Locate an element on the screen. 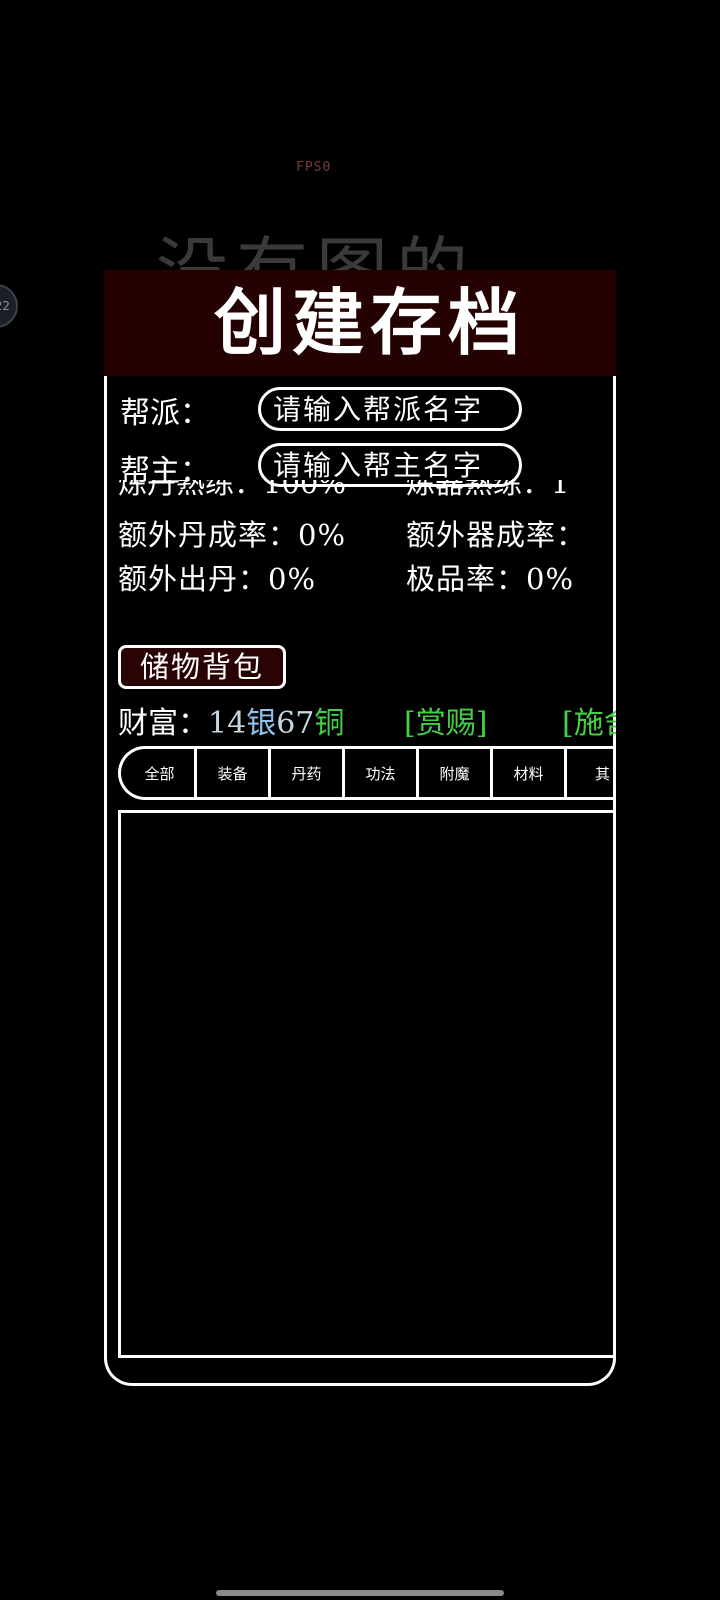 Image resolution: width=720 pixels, height=1600 pixels. floating-bubble: 22 is located at coordinates (9, 306).